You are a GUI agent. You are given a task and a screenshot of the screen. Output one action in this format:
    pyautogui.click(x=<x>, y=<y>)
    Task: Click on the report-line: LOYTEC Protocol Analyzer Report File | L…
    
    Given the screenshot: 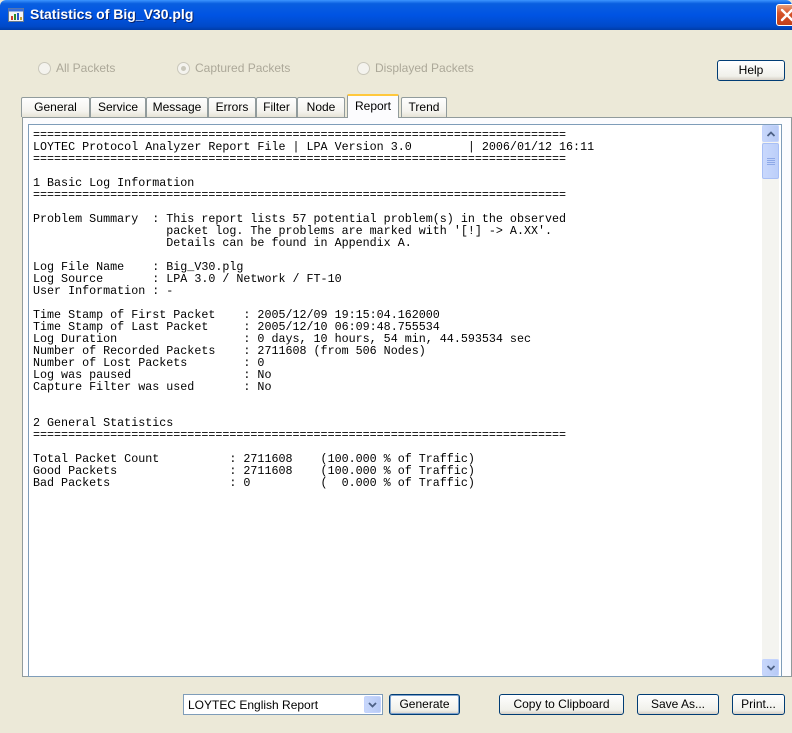 What is the action you would take?
    pyautogui.click(x=314, y=147)
    